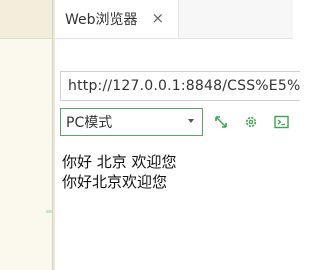  Describe the element at coordinates (184, 86) in the screenshot. I see `address-url: http://127.0.0.1:8848/CSS%E5%` at that location.